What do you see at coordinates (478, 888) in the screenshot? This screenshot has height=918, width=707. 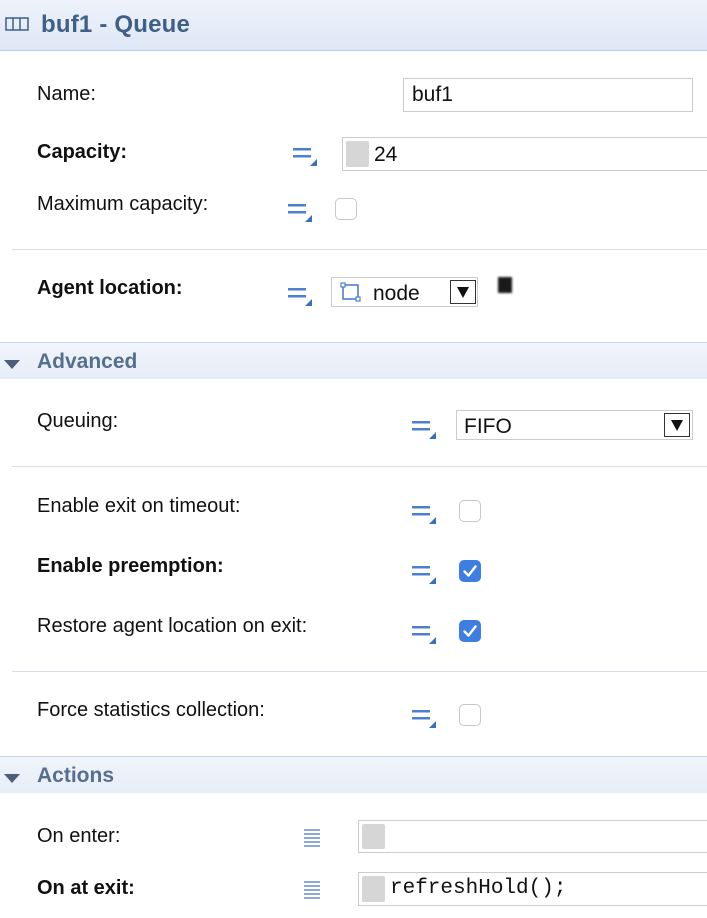 I see `on-at-exit-value: refreshHold();` at bounding box center [478, 888].